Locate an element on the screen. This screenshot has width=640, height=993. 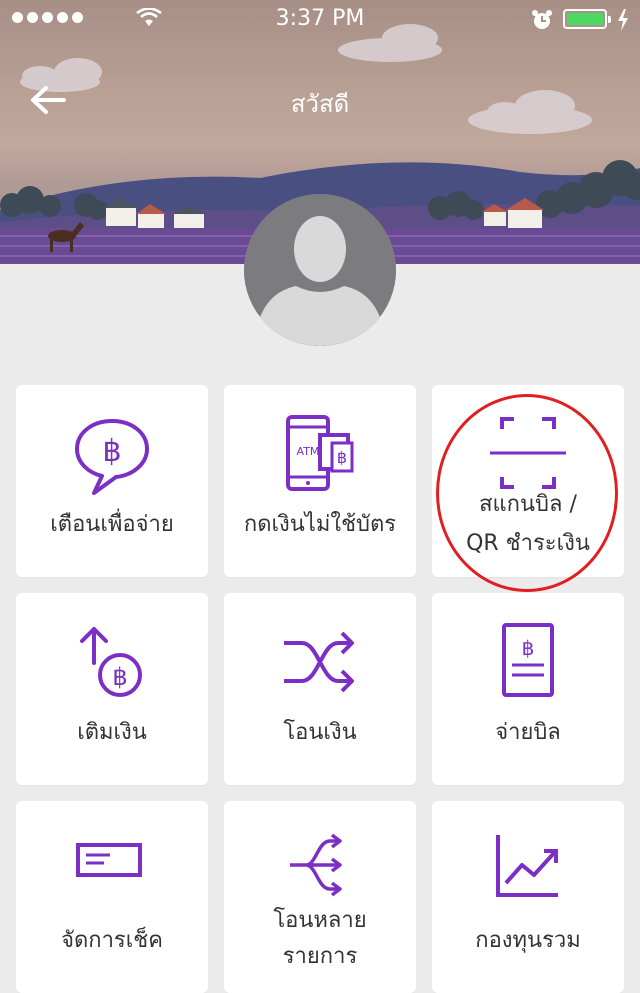
menu-label-line1: โอนหลาย is located at coordinates (320, 920).